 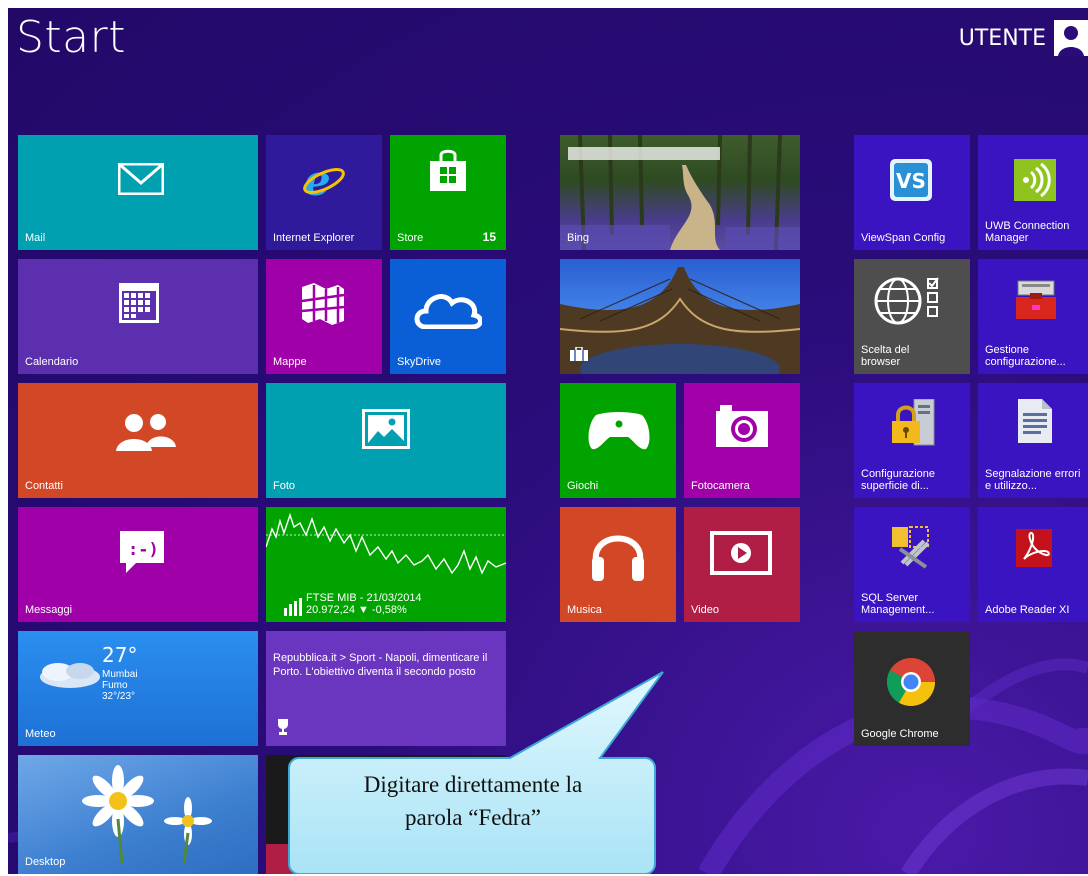 What do you see at coordinates (1035, 180) in the screenshot?
I see `uwb-signal-icon` at bounding box center [1035, 180].